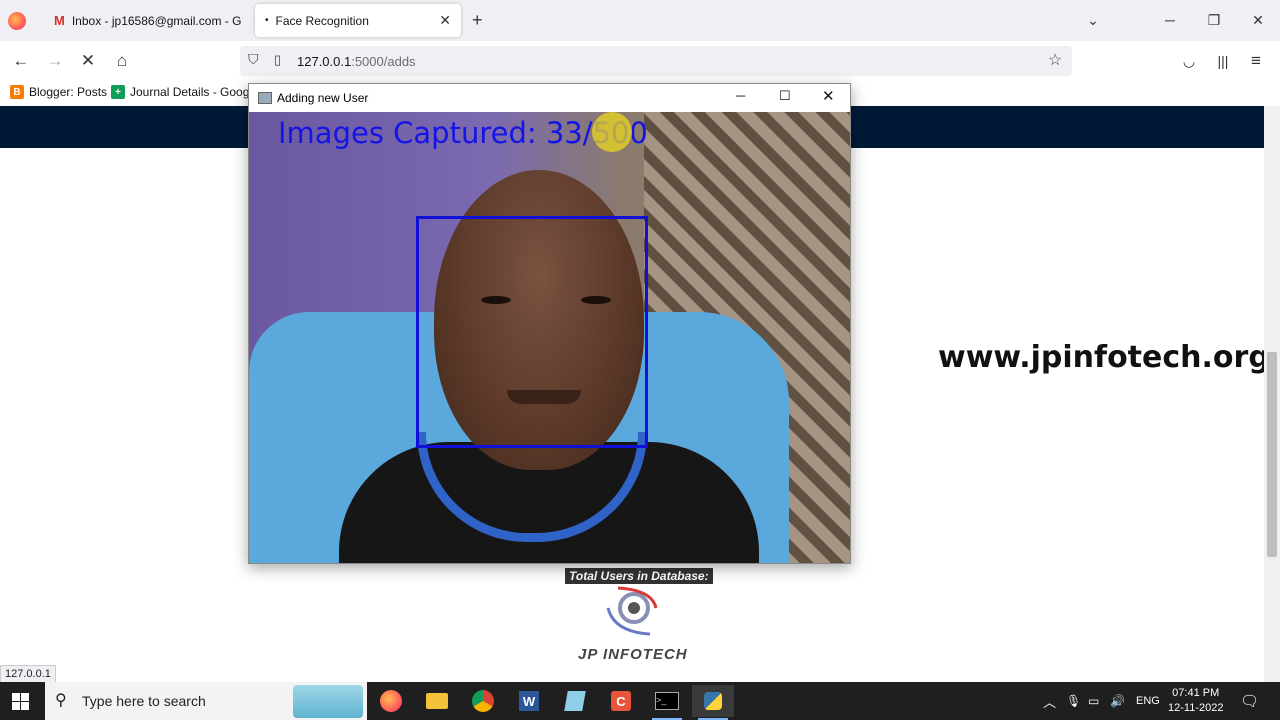  I want to click on microphone-icon: 🎙, so click(1073, 701).